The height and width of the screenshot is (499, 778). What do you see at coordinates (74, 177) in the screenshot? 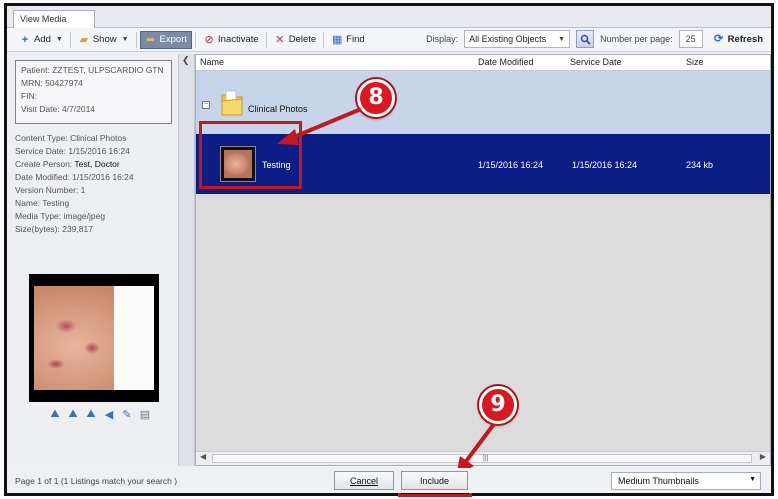
I see `date-modified: Date Modified: 1/15/2016 16:24` at bounding box center [74, 177].